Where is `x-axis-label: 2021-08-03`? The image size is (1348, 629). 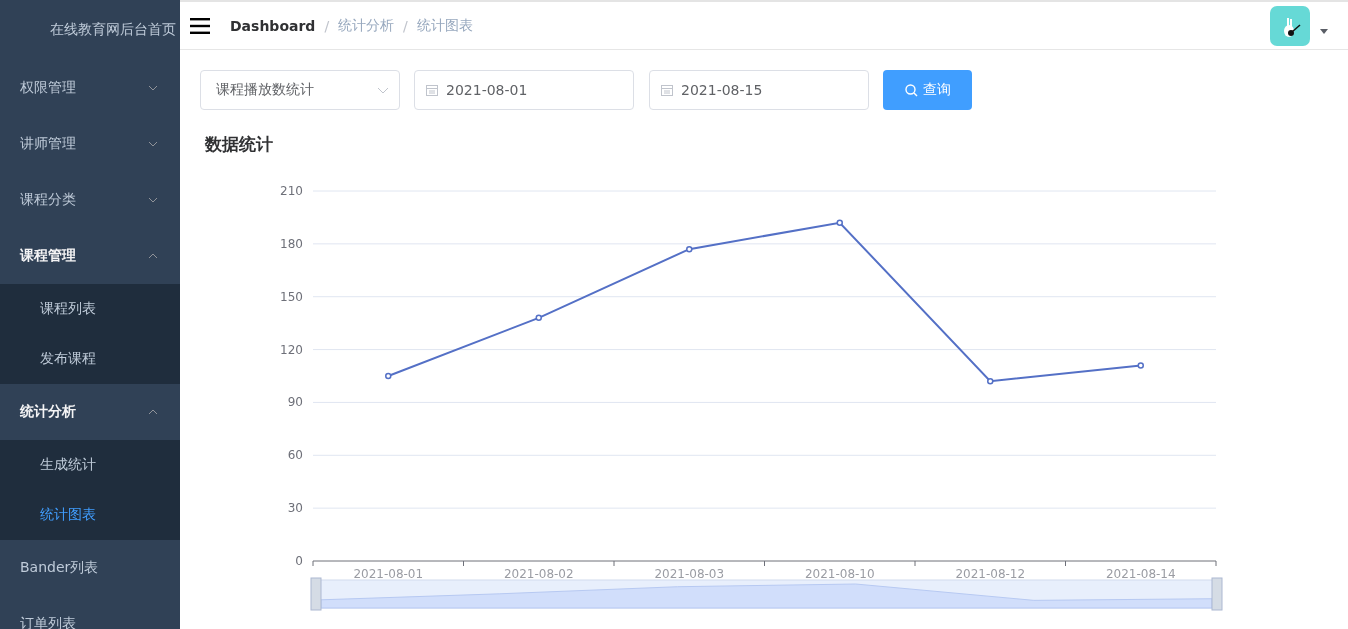
x-axis-label: 2021-08-03 is located at coordinates (689, 574).